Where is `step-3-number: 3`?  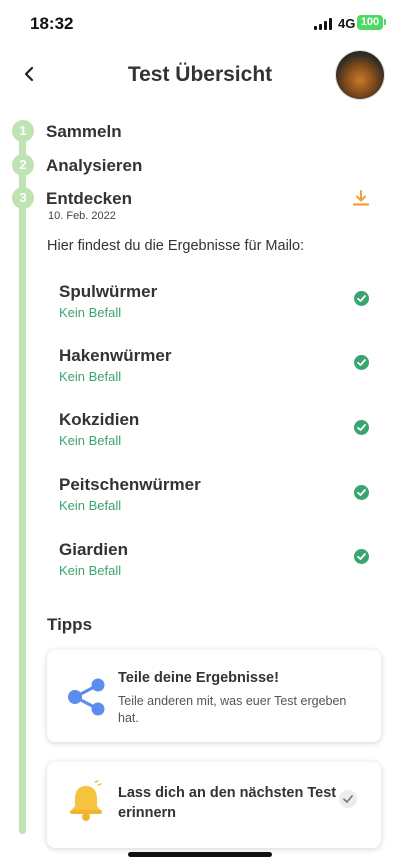 step-3-number: 3 is located at coordinates (23, 198).